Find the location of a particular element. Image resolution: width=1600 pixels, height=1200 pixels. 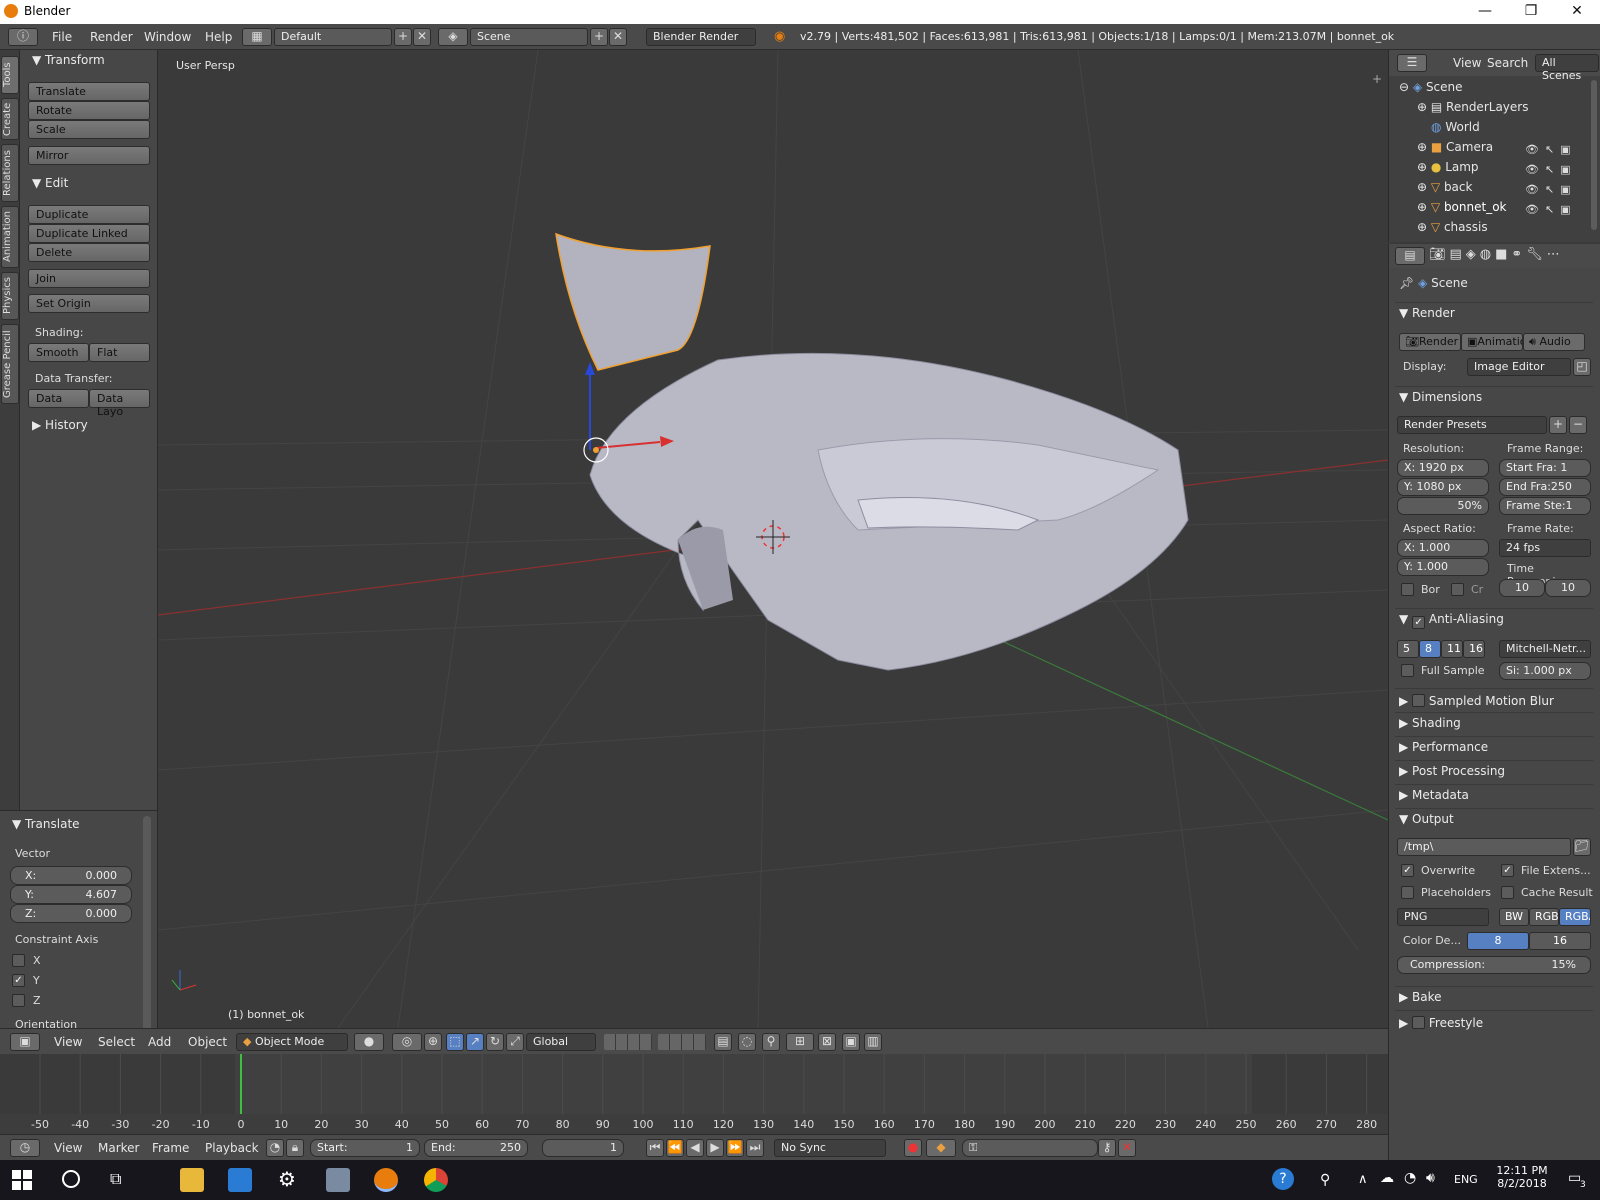

add-preset-button: + is located at coordinates (1558, 425).